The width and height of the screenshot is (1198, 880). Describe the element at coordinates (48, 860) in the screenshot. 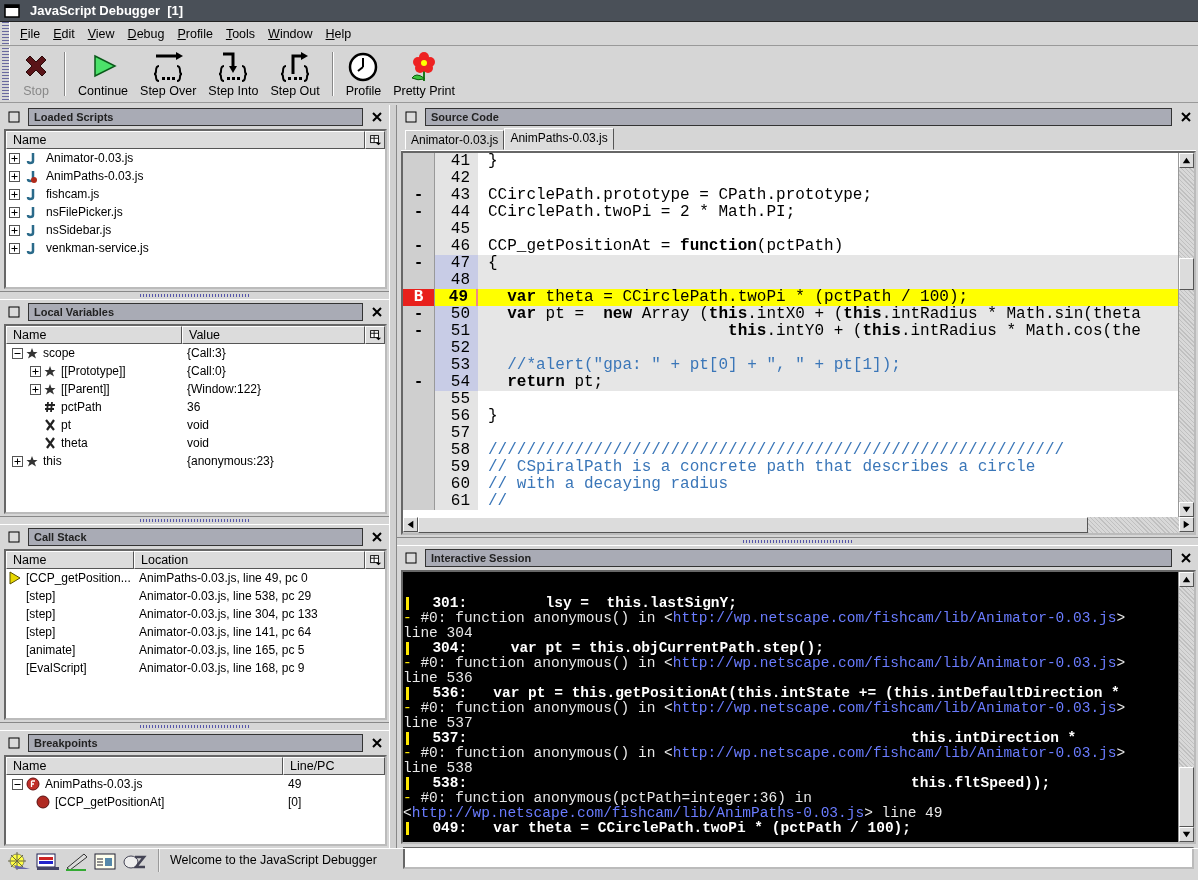

I see `mailbox-icon` at that location.